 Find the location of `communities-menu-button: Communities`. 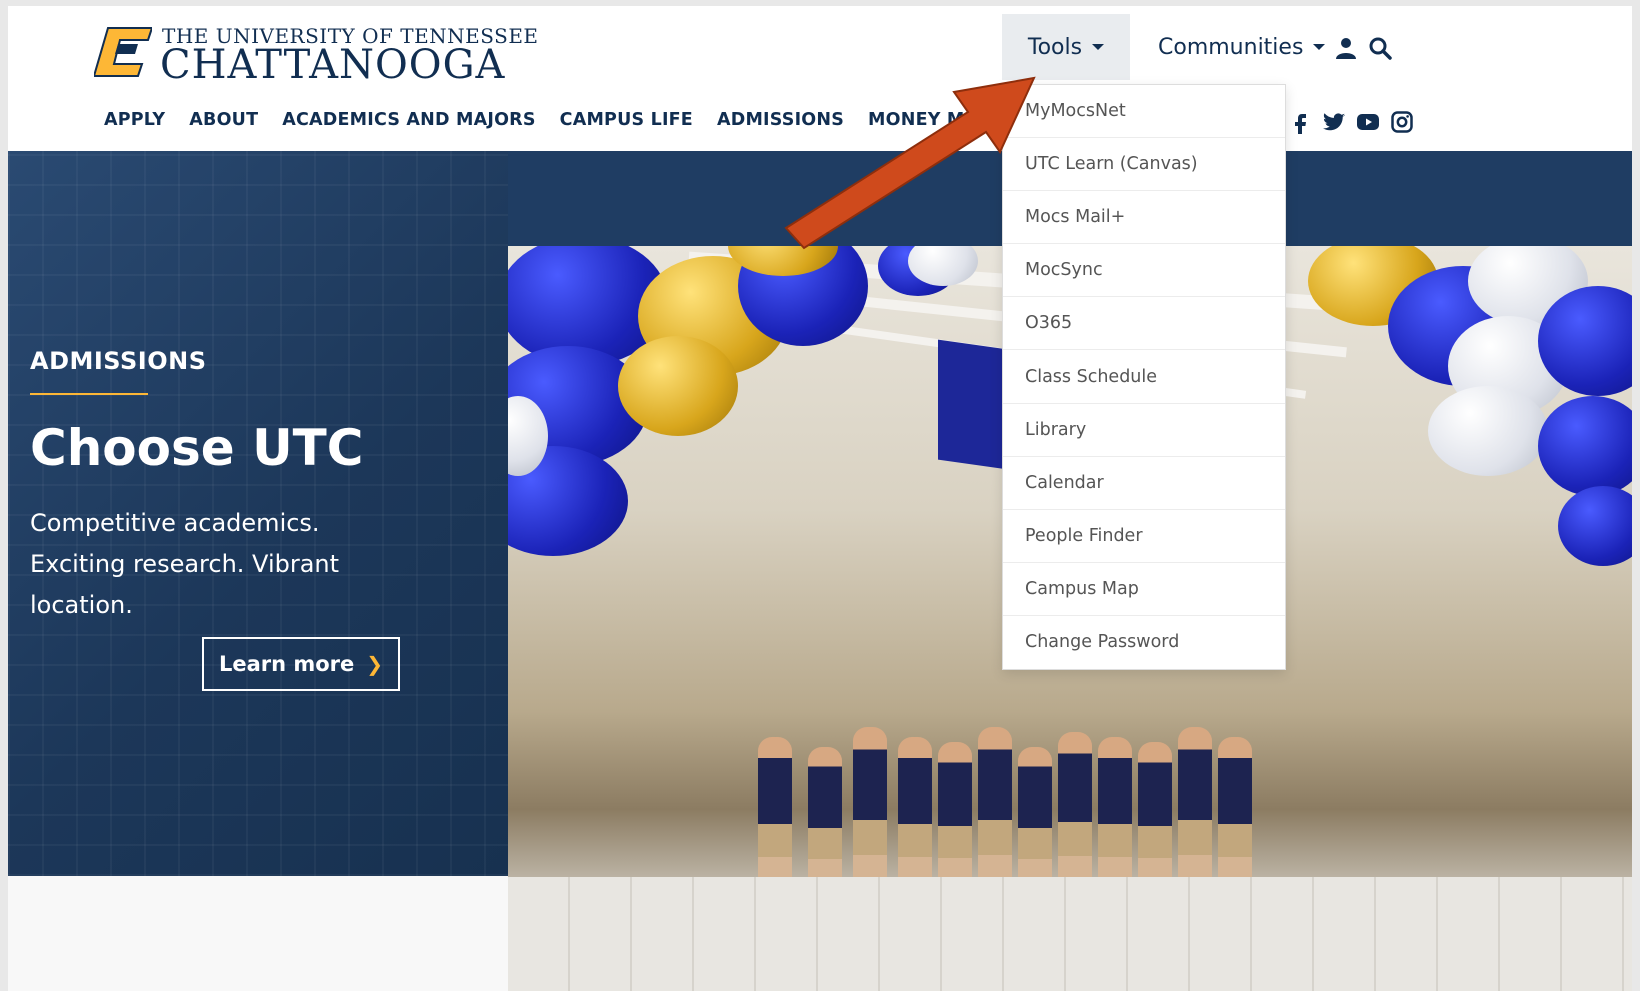

communities-menu-button: Communities is located at coordinates (1242, 47).